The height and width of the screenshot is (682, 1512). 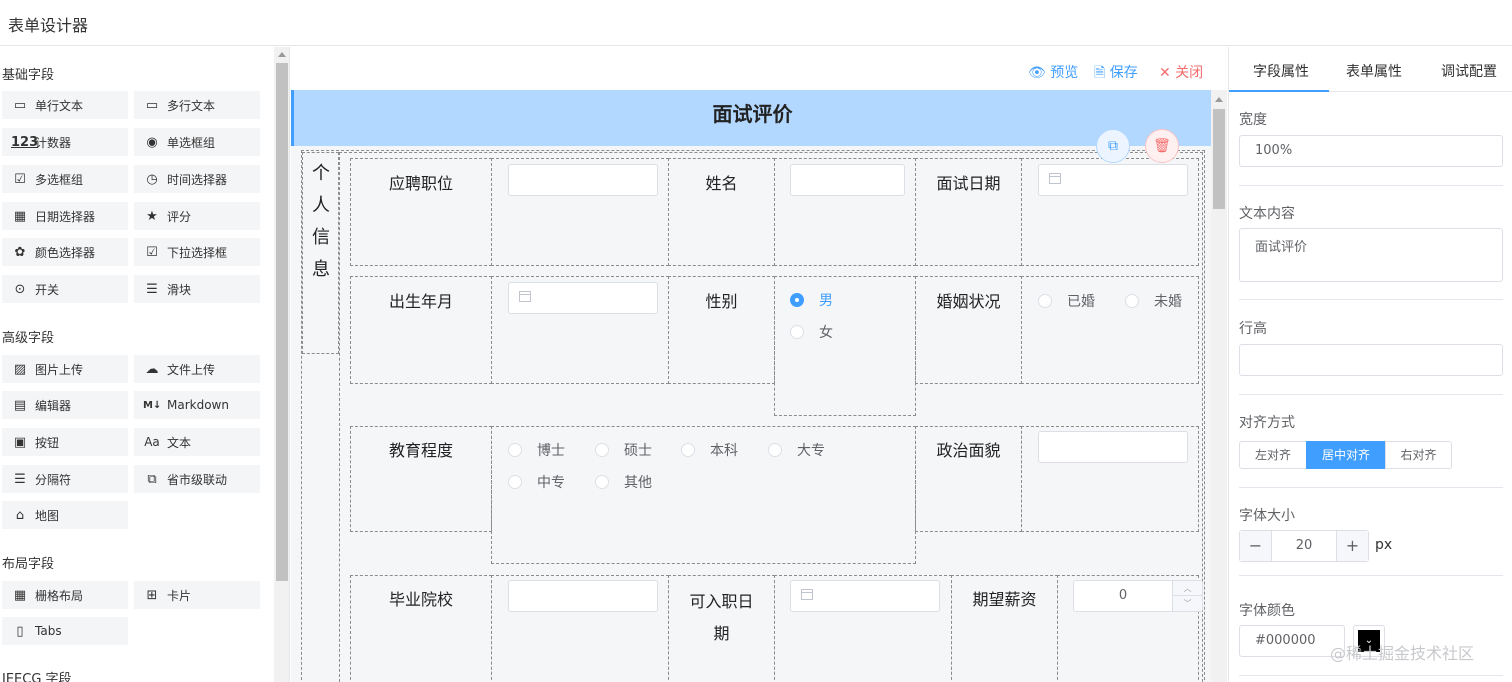 I want to click on comp-select: ☑ 下拉选择框, so click(x=197, y=252).